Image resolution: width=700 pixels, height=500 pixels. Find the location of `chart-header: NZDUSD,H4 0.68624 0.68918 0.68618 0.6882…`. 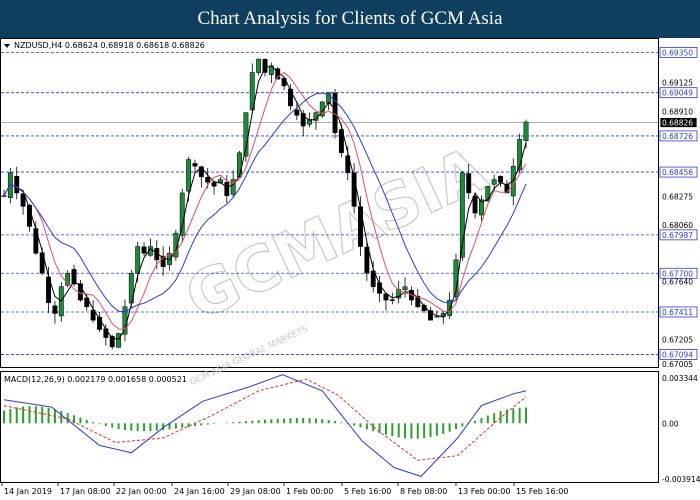

chart-header: NZDUSD,H4 0.68624 0.68918 0.68618 0.6882… is located at coordinates (109, 45).